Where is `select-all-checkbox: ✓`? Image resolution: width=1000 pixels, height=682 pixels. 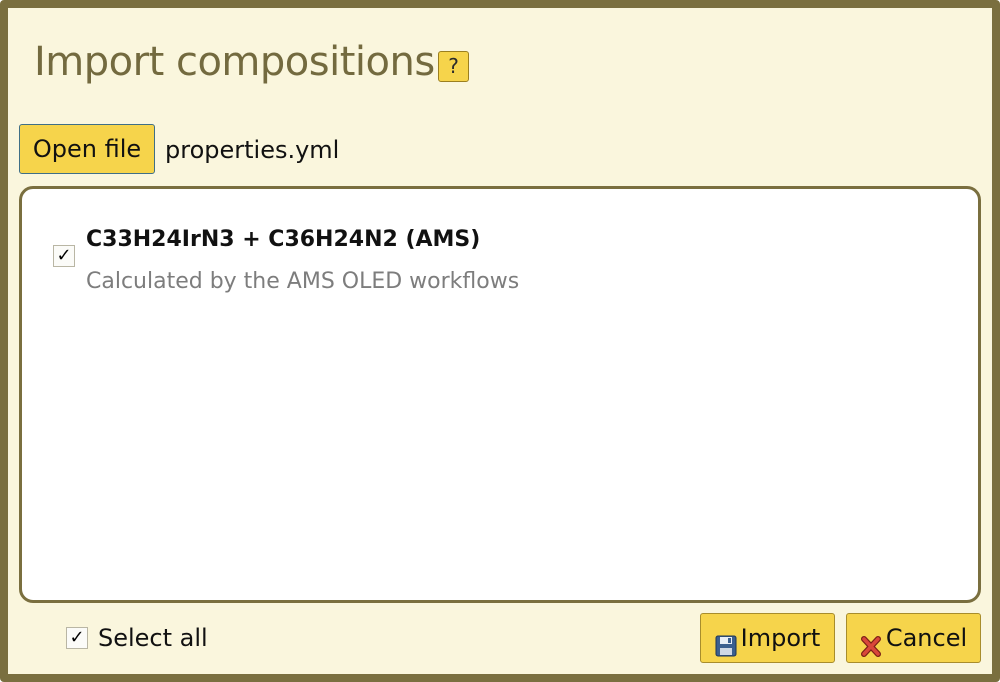 select-all-checkbox: ✓ is located at coordinates (77, 638).